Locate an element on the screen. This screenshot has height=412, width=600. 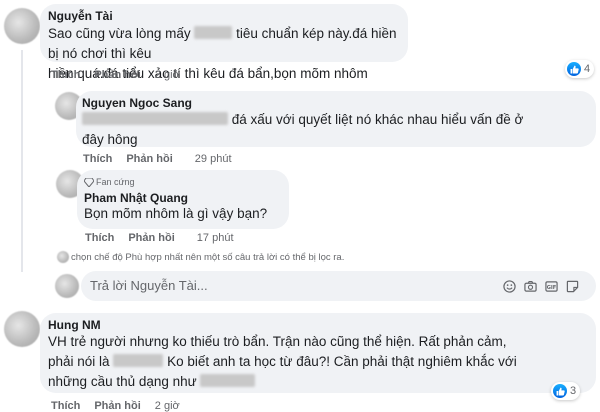
comment-actions: Thích Phản hồi 17 phút is located at coordinates (166, 238).